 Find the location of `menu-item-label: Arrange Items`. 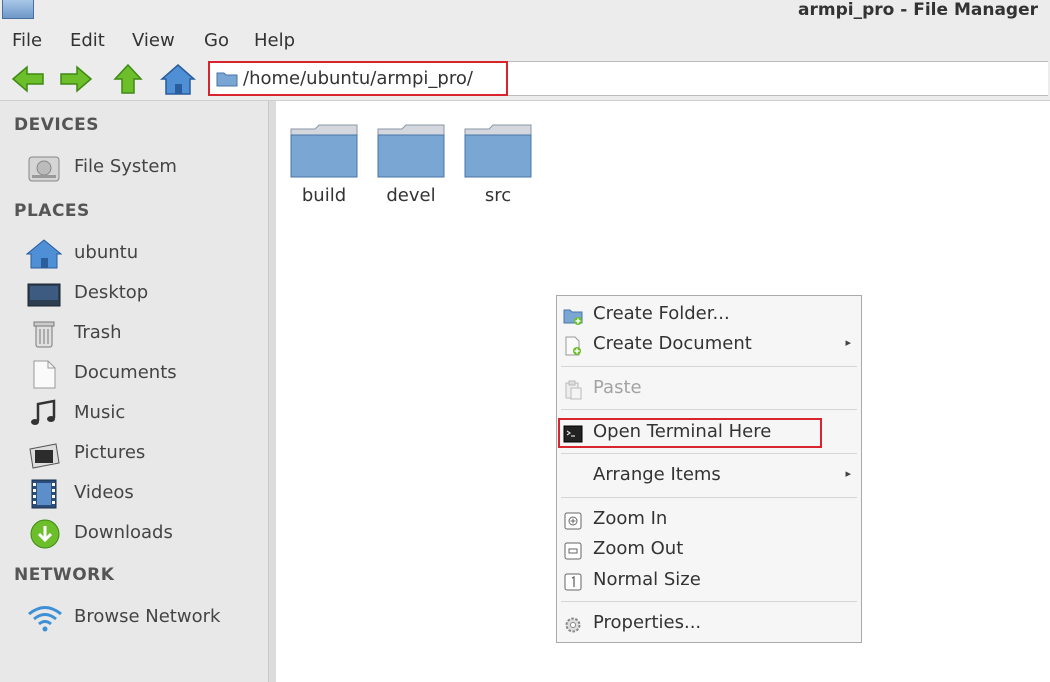

menu-item-label: Arrange Items is located at coordinates (657, 474).